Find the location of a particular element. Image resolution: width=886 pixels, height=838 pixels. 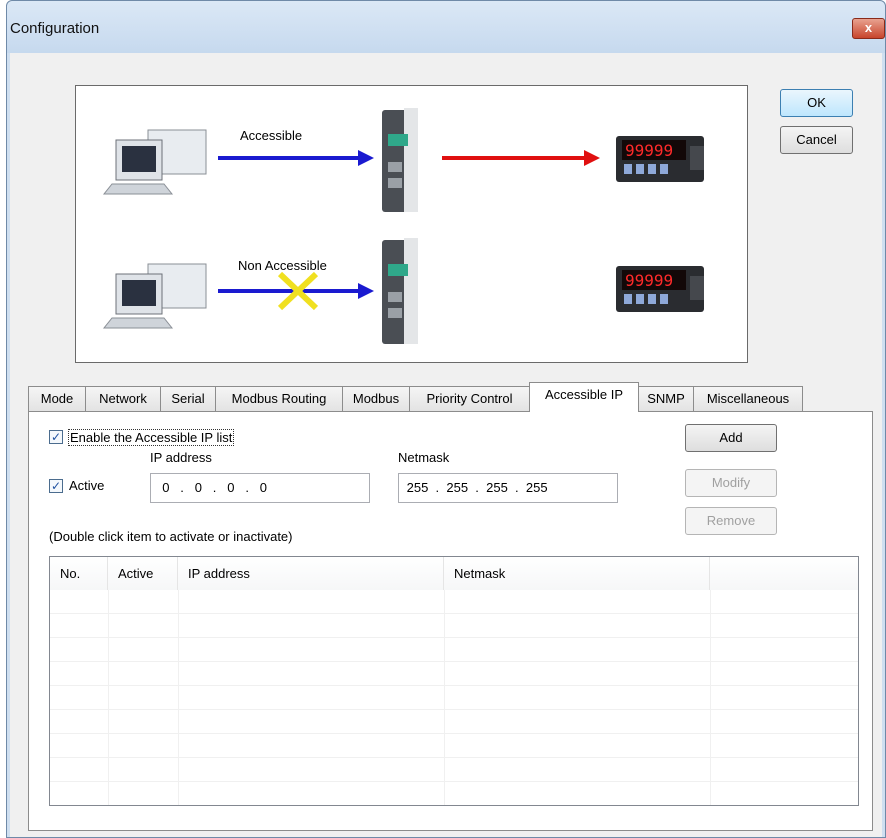

accessible-label: Accessible is located at coordinates (271, 135).